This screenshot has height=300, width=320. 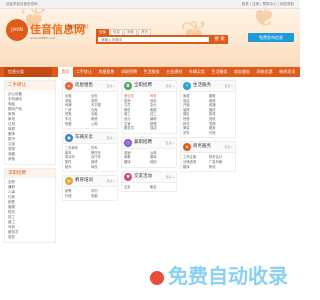 I want to click on nav-item: 新闻资讯, so click(x=287, y=72).